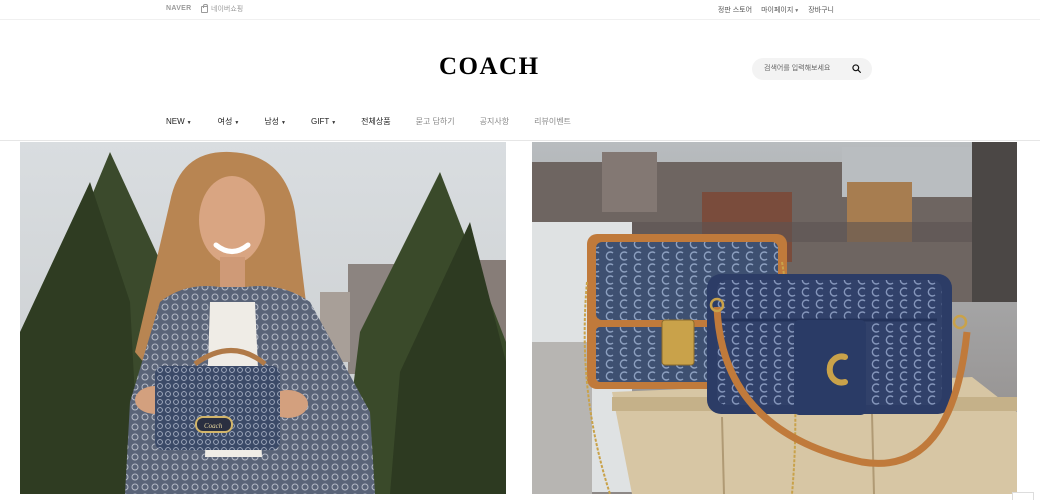 This screenshot has height=500, width=1040. I want to click on nav-item-new: NEW ▼, so click(179, 121).